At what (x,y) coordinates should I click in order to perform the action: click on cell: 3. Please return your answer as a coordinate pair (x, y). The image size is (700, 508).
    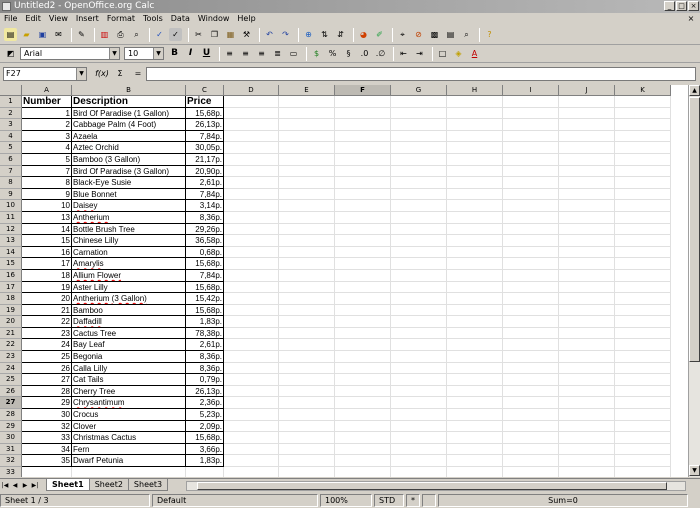
    Looking at the image, I should click on (47, 136).